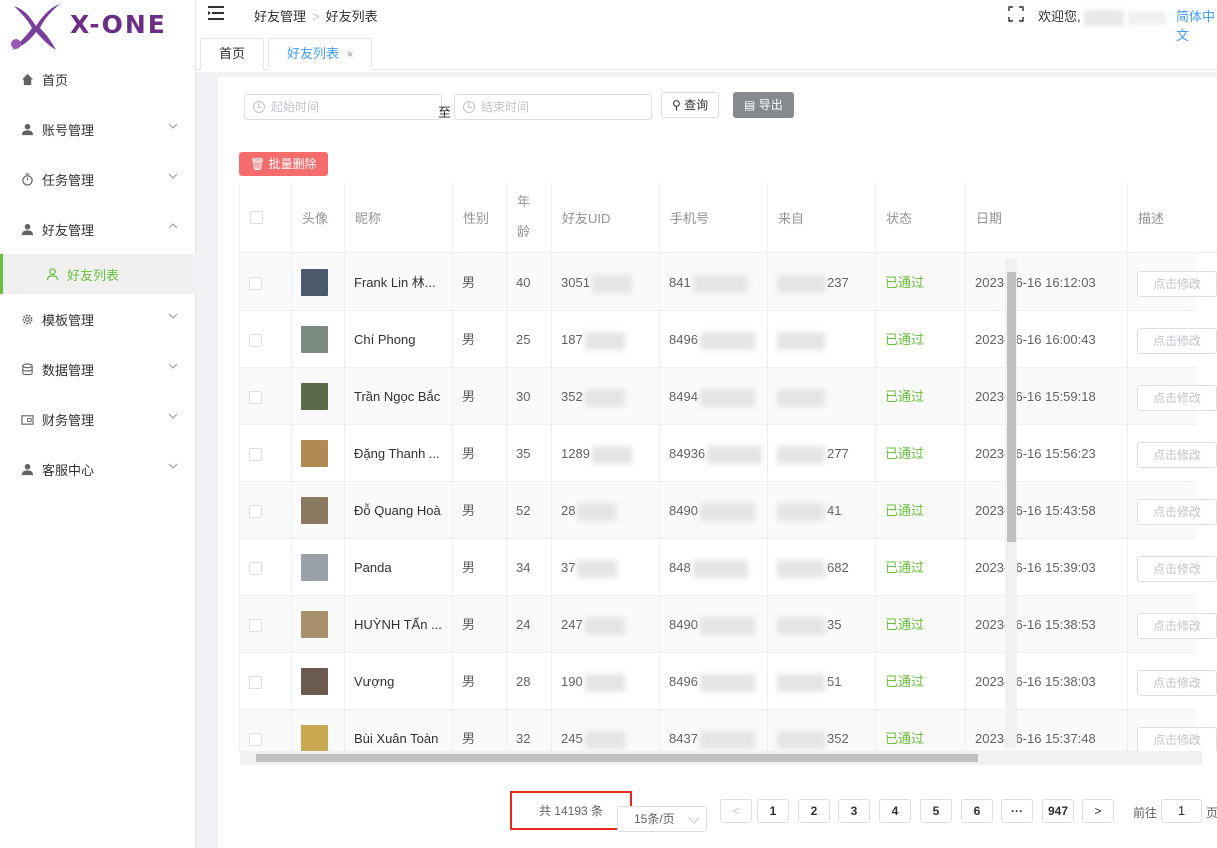  What do you see at coordinates (606, 339) in the screenshot?
I see `uid-cell: 187` at bounding box center [606, 339].